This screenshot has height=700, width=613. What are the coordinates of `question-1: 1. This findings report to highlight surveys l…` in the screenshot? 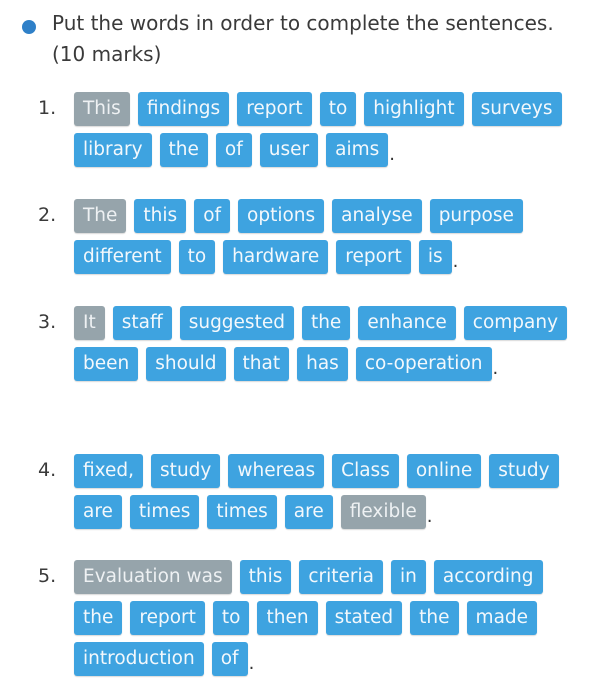 It's located at (318, 133).